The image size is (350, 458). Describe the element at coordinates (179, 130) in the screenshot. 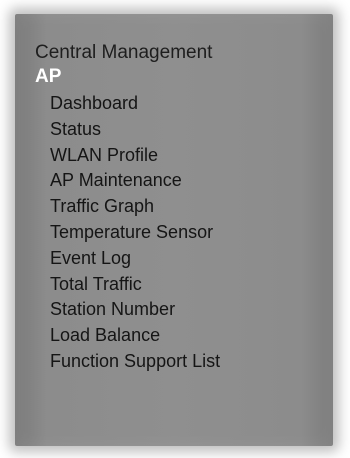

I see `menu-item-status: Status` at that location.